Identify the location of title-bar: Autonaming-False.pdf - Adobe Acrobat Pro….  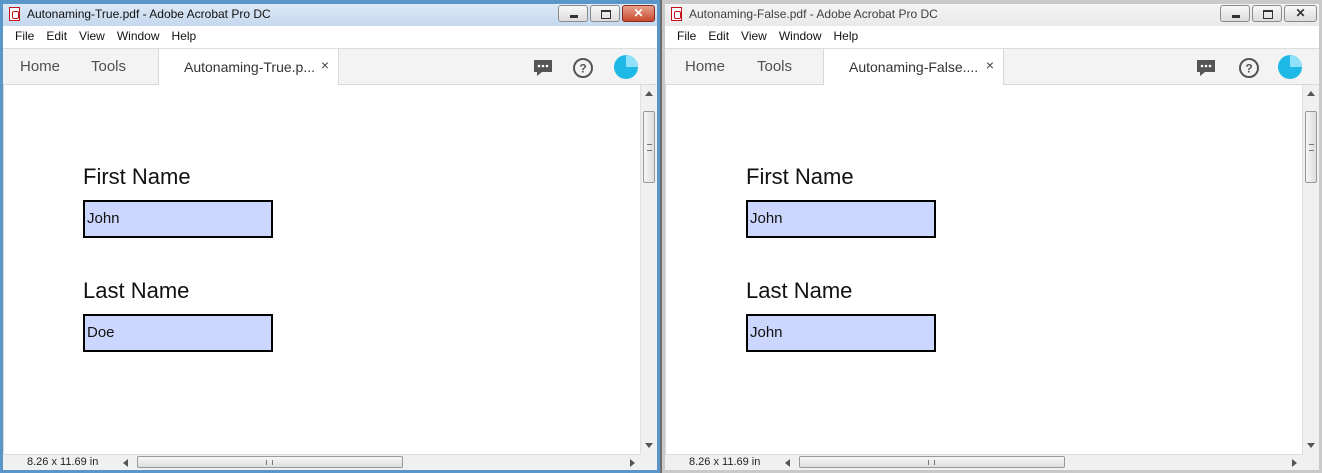
(992, 15).